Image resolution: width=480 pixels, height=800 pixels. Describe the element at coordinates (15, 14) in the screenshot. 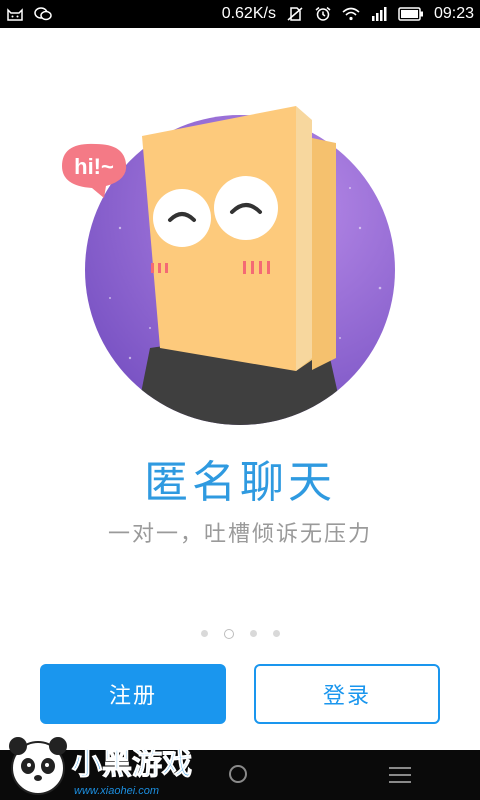

I see `cat-notification-icon` at that location.